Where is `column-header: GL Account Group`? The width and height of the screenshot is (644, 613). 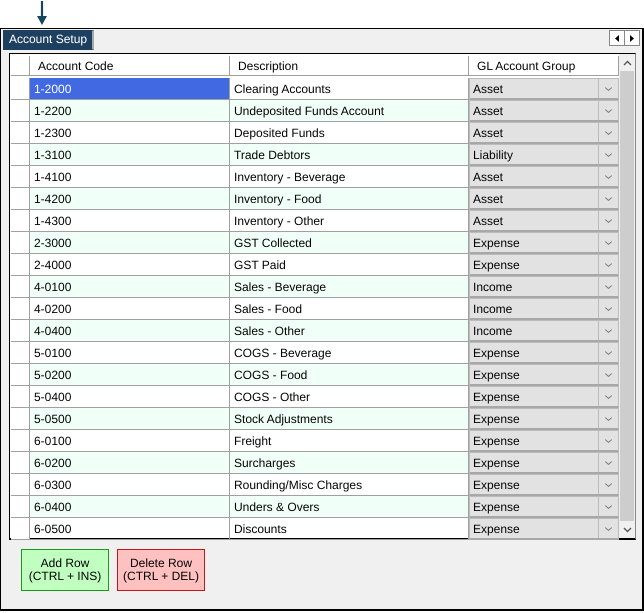 column-header: GL Account Group is located at coordinates (544, 66).